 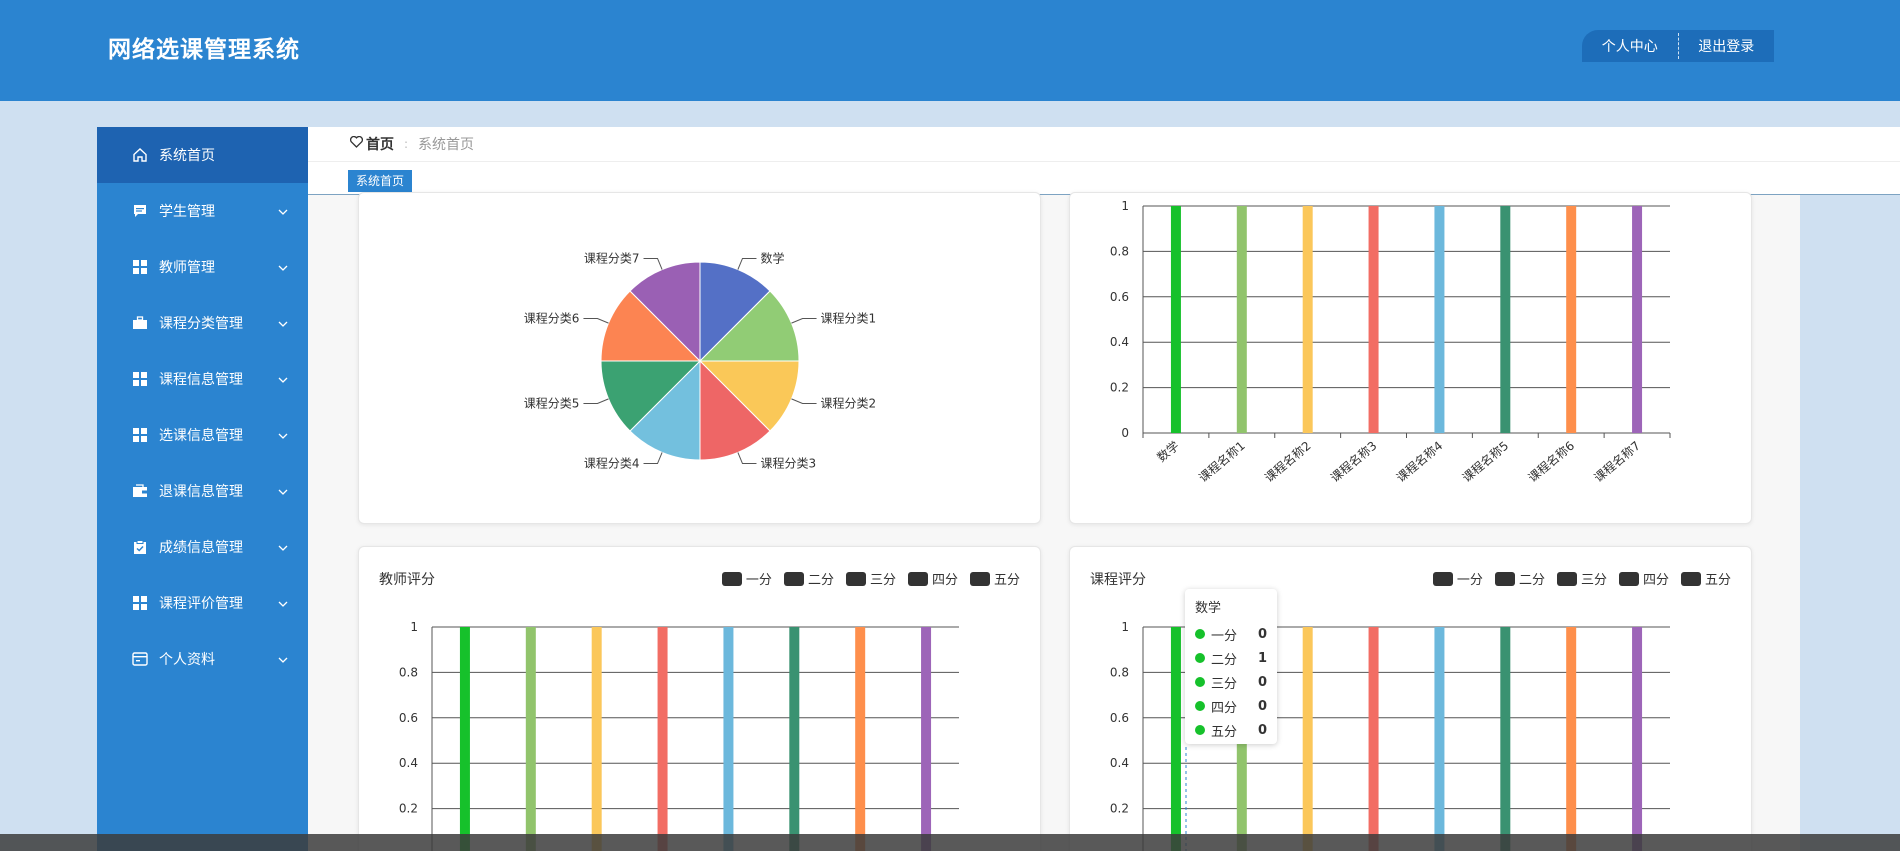 I want to click on profile-center-button: 个人中心, so click(x=1630, y=46).